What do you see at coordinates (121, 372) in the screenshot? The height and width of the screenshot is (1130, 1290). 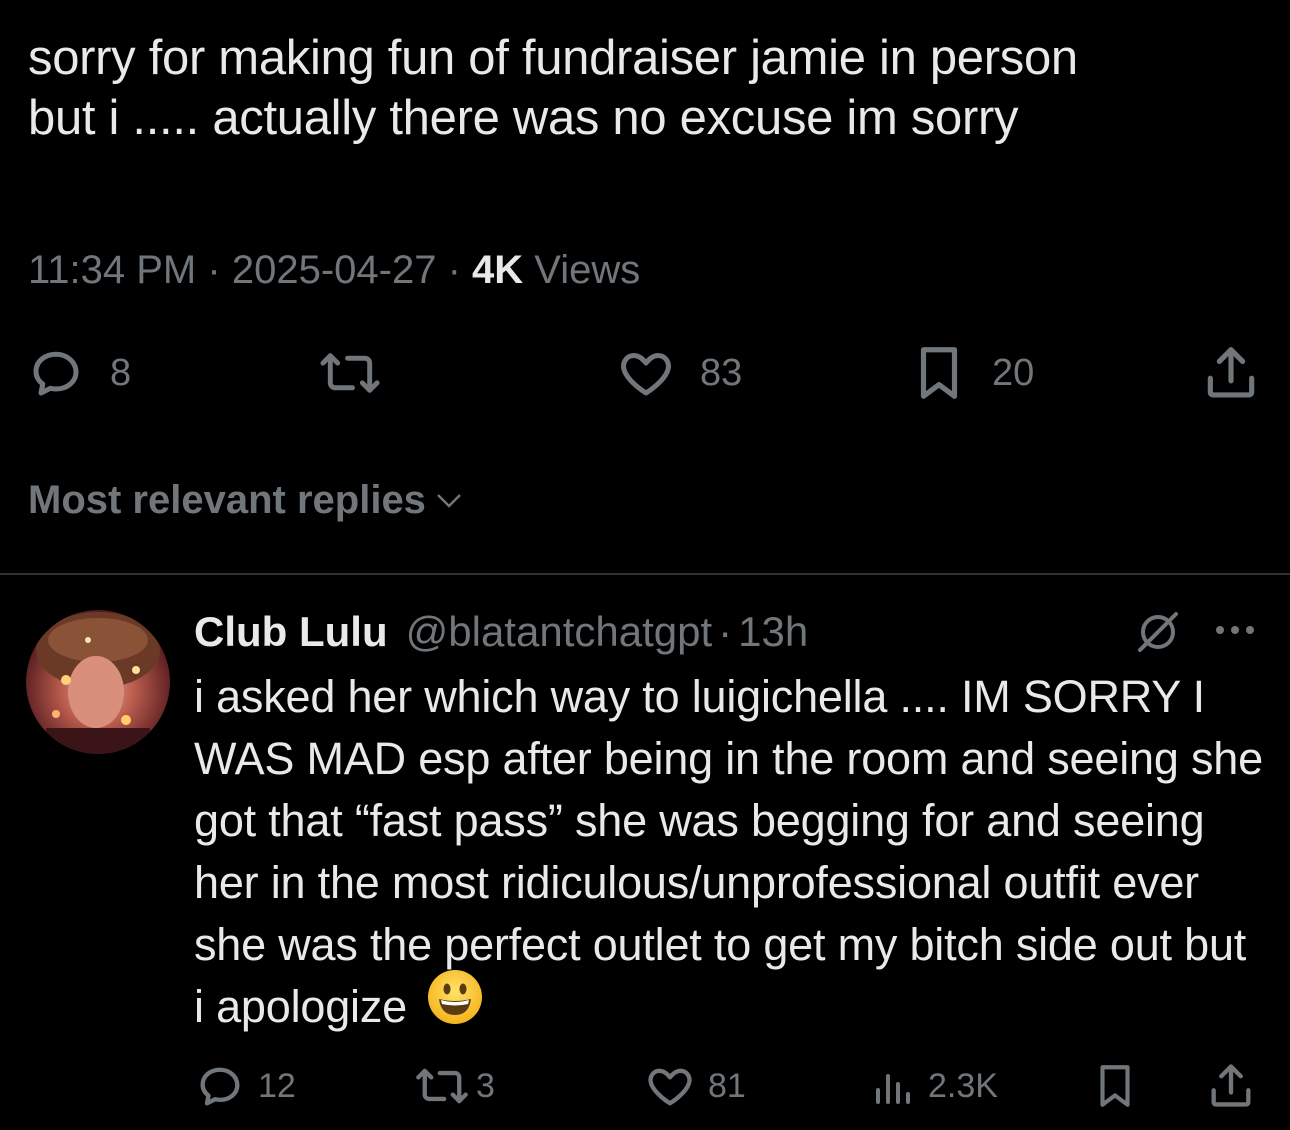 I see `reply-count: 8` at bounding box center [121, 372].